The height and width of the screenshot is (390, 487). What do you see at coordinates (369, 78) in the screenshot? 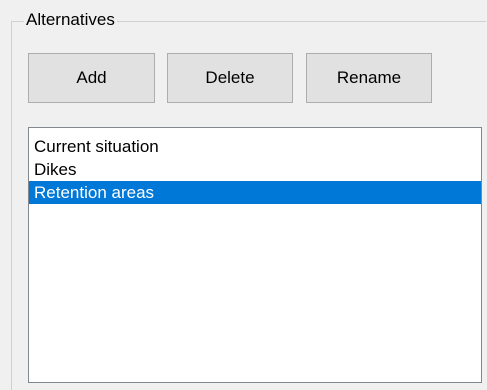
I see `rename-button: Rename` at bounding box center [369, 78].